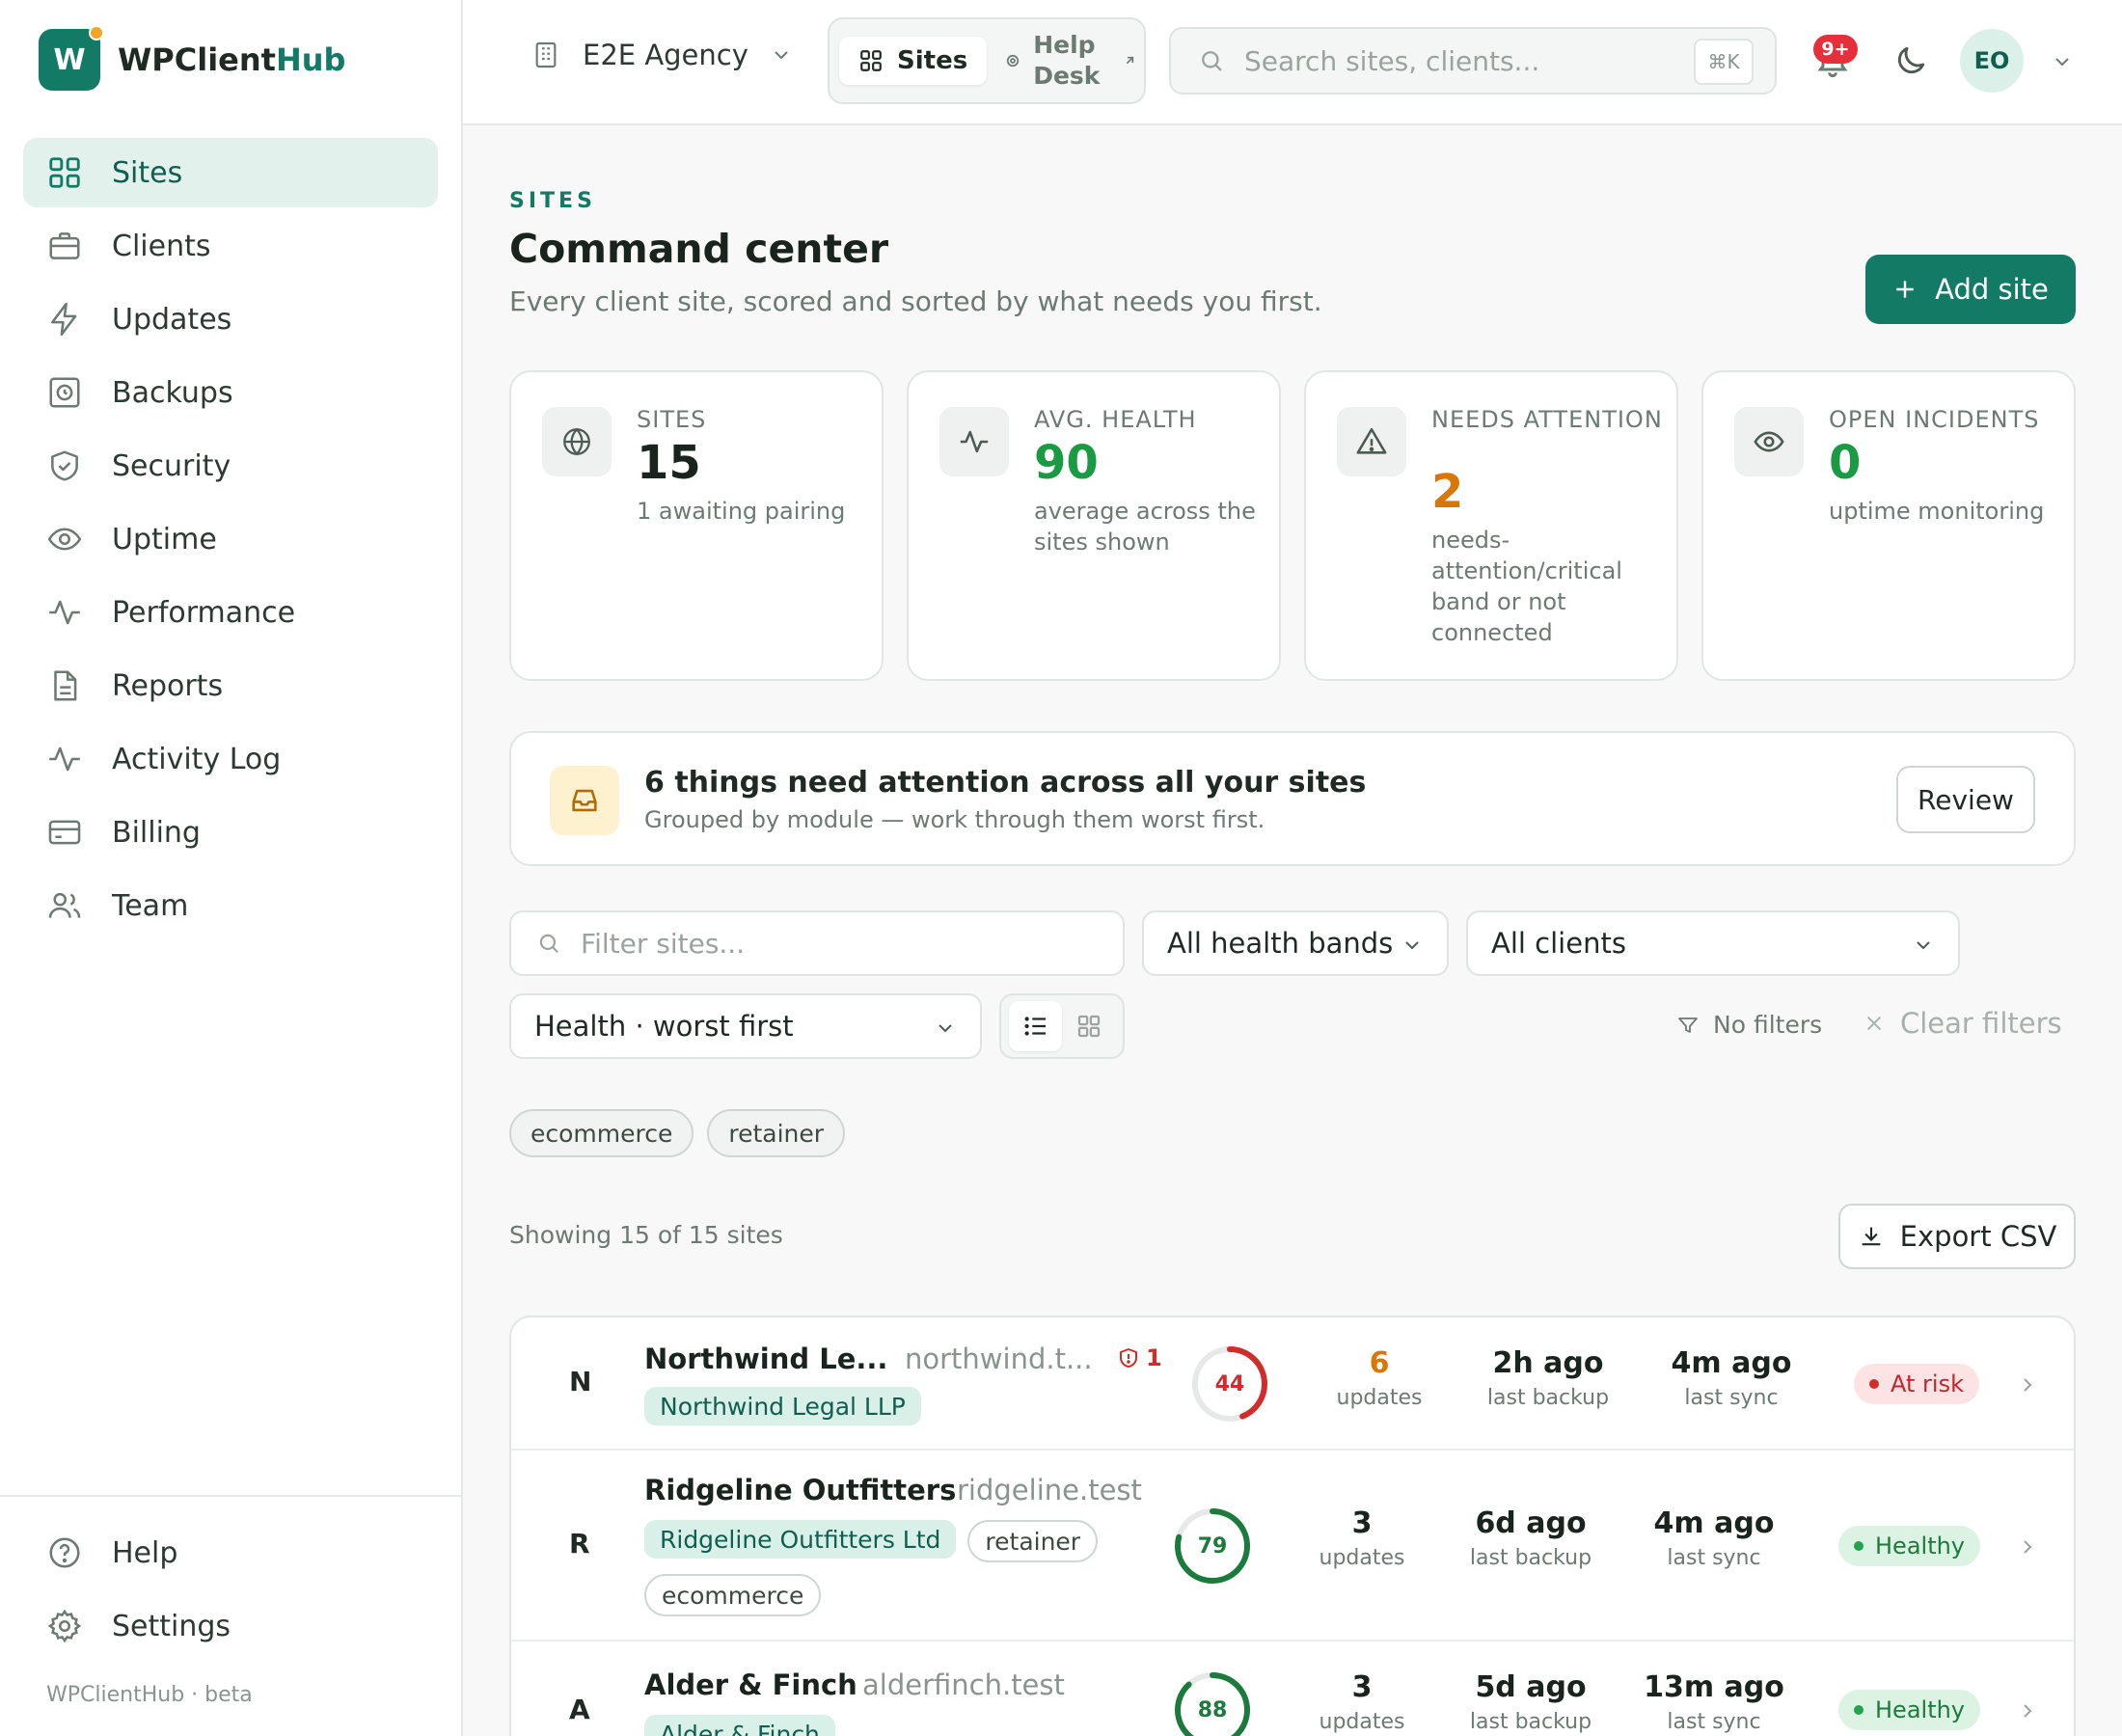 The width and height of the screenshot is (2122, 1736). I want to click on app-switch-helpdesk: Help Desk, so click(1072, 61).